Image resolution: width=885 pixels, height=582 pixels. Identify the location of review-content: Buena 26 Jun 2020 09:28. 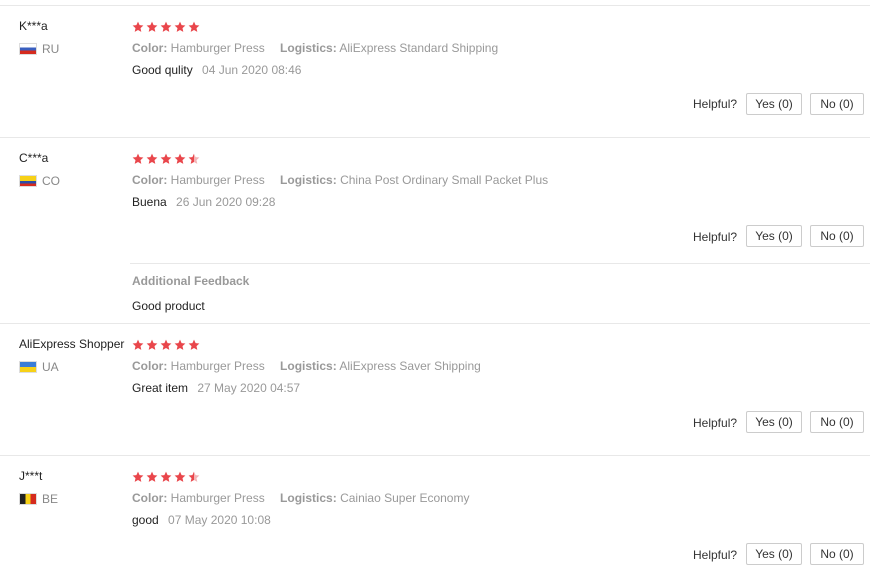
(203, 202).